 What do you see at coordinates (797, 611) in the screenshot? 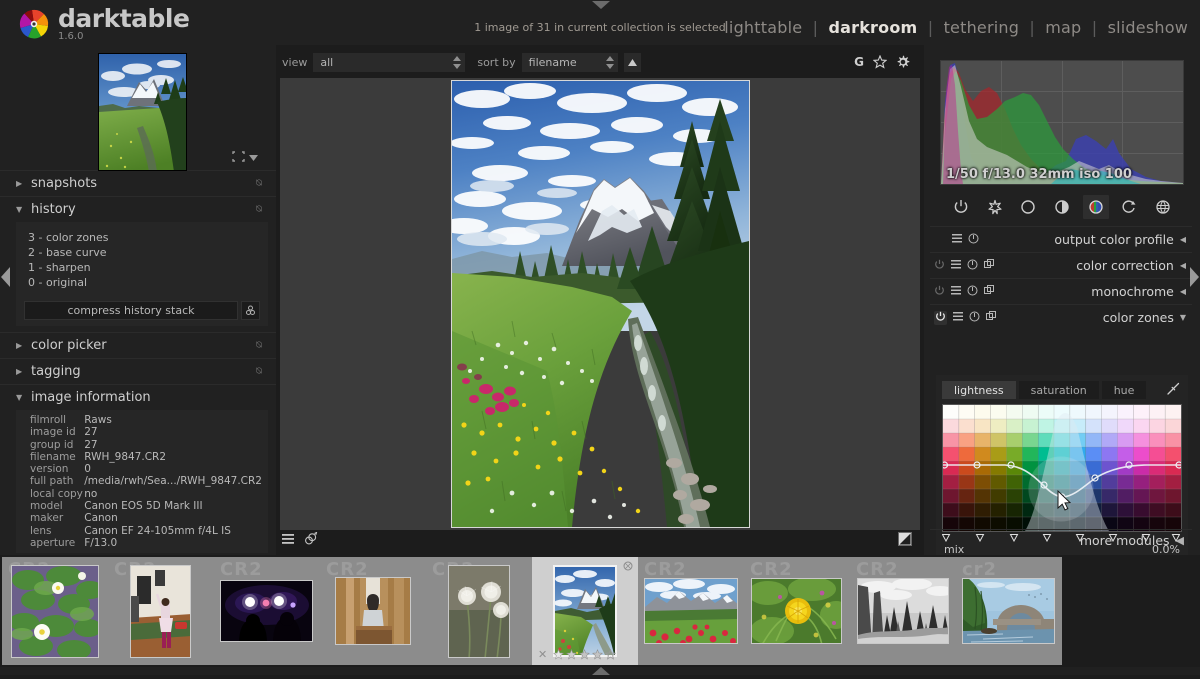
I see `filmstrip-thumbnail-yellow-dandelion-flower: CR2` at bounding box center [797, 611].